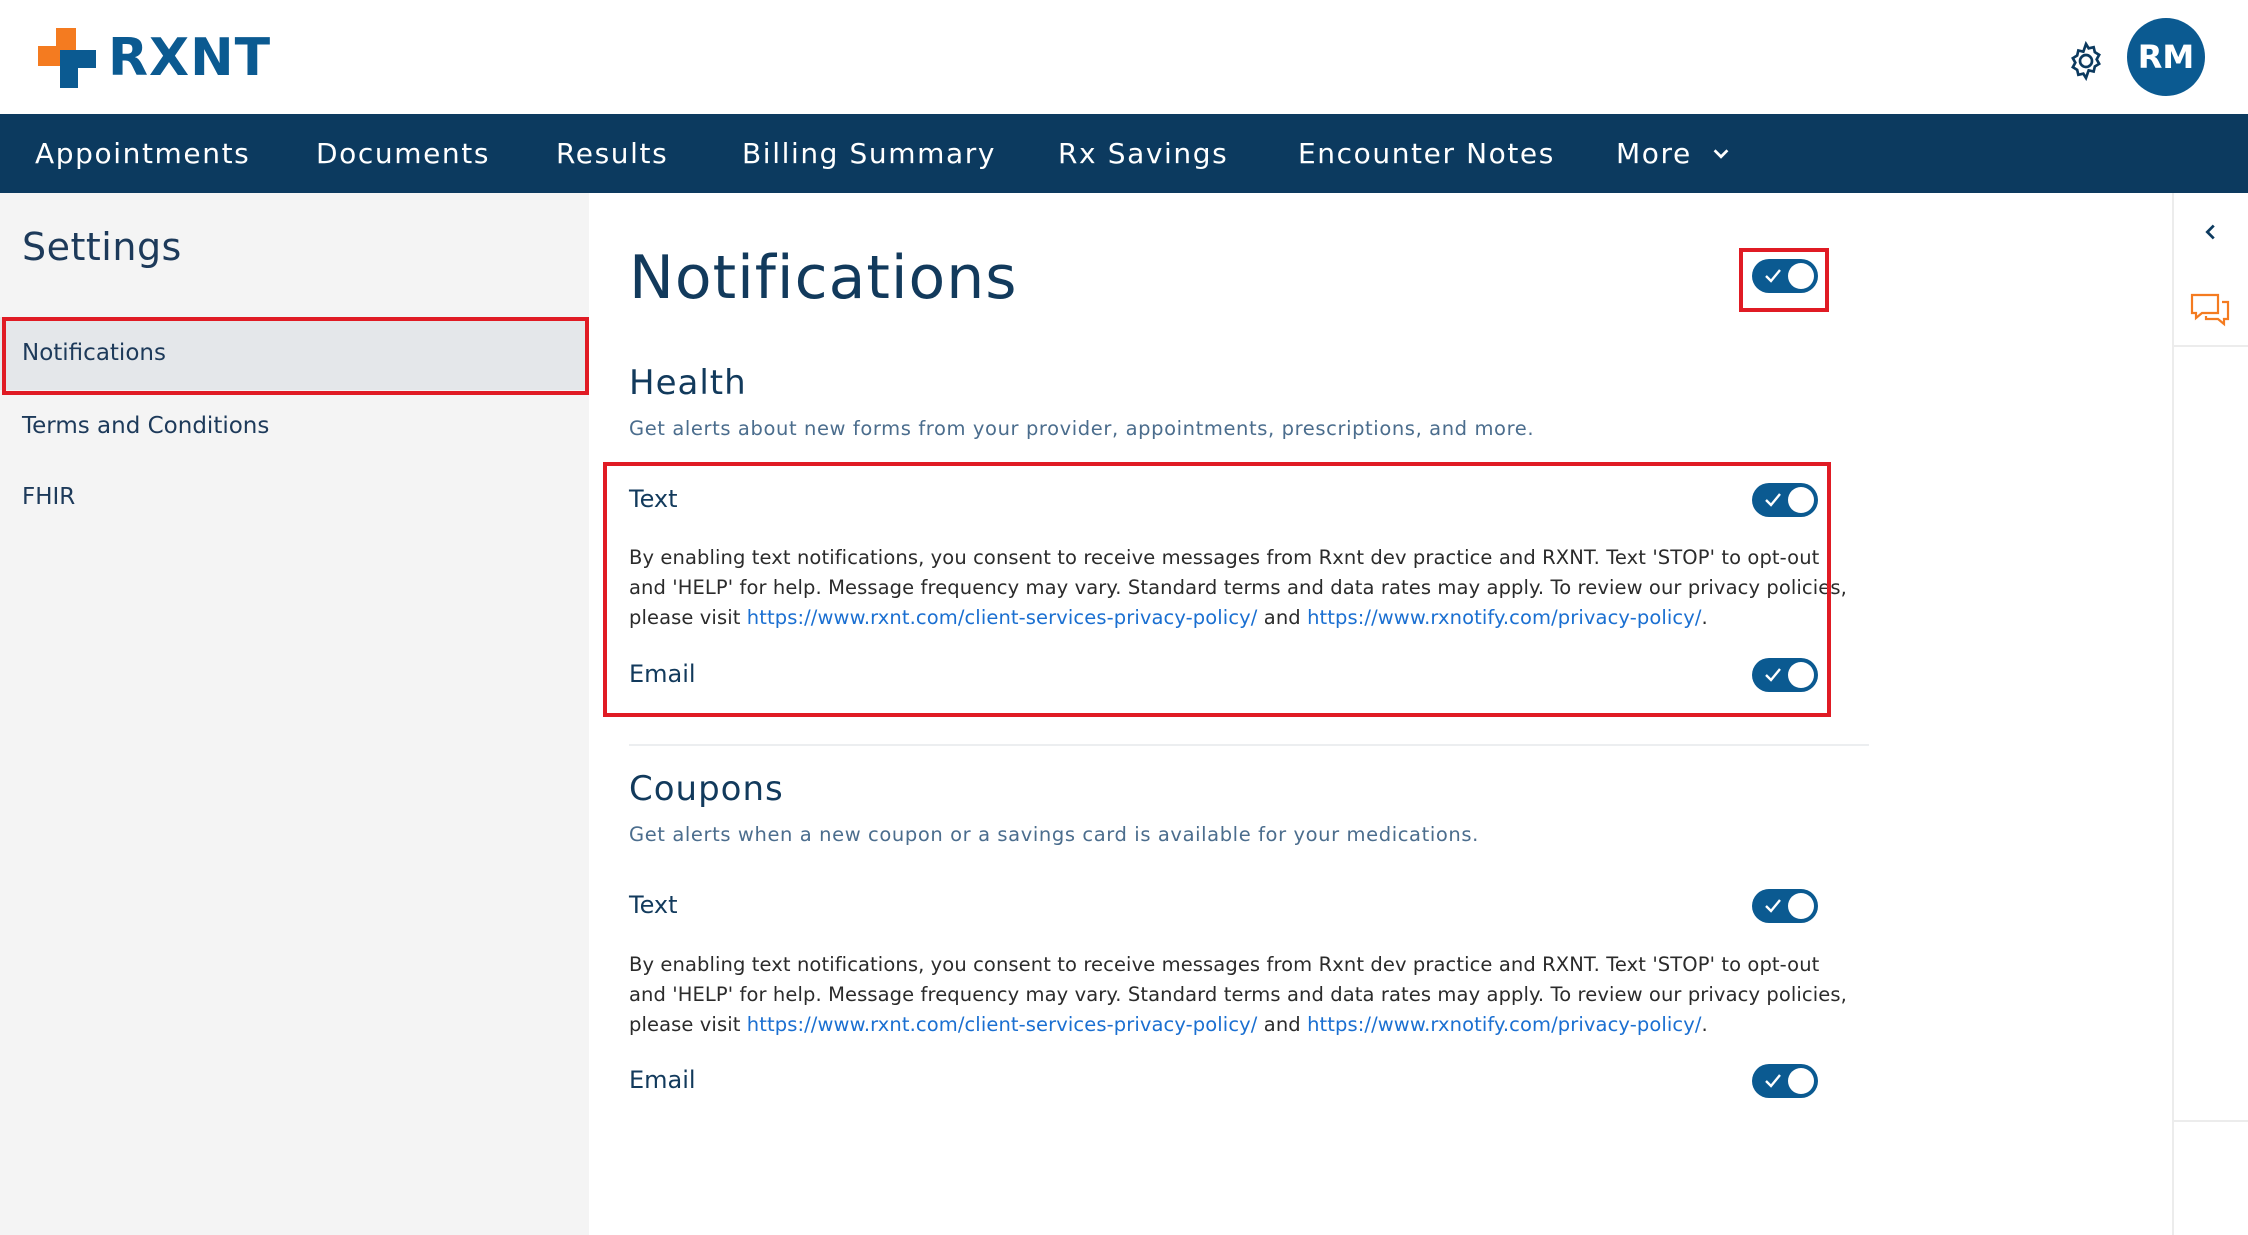 This screenshot has width=2248, height=1235. Describe the element at coordinates (612, 153) in the screenshot. I see `nav-results: Results` at that location.